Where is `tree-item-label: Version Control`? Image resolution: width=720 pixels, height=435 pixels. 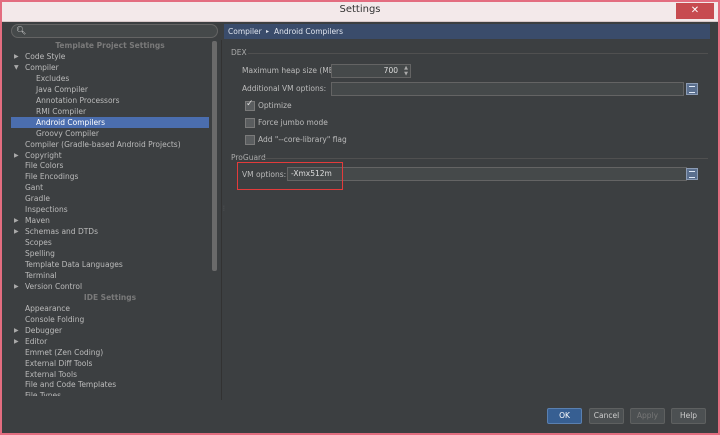 tree-item-label: Version Control is located at coordinates (54, 286).